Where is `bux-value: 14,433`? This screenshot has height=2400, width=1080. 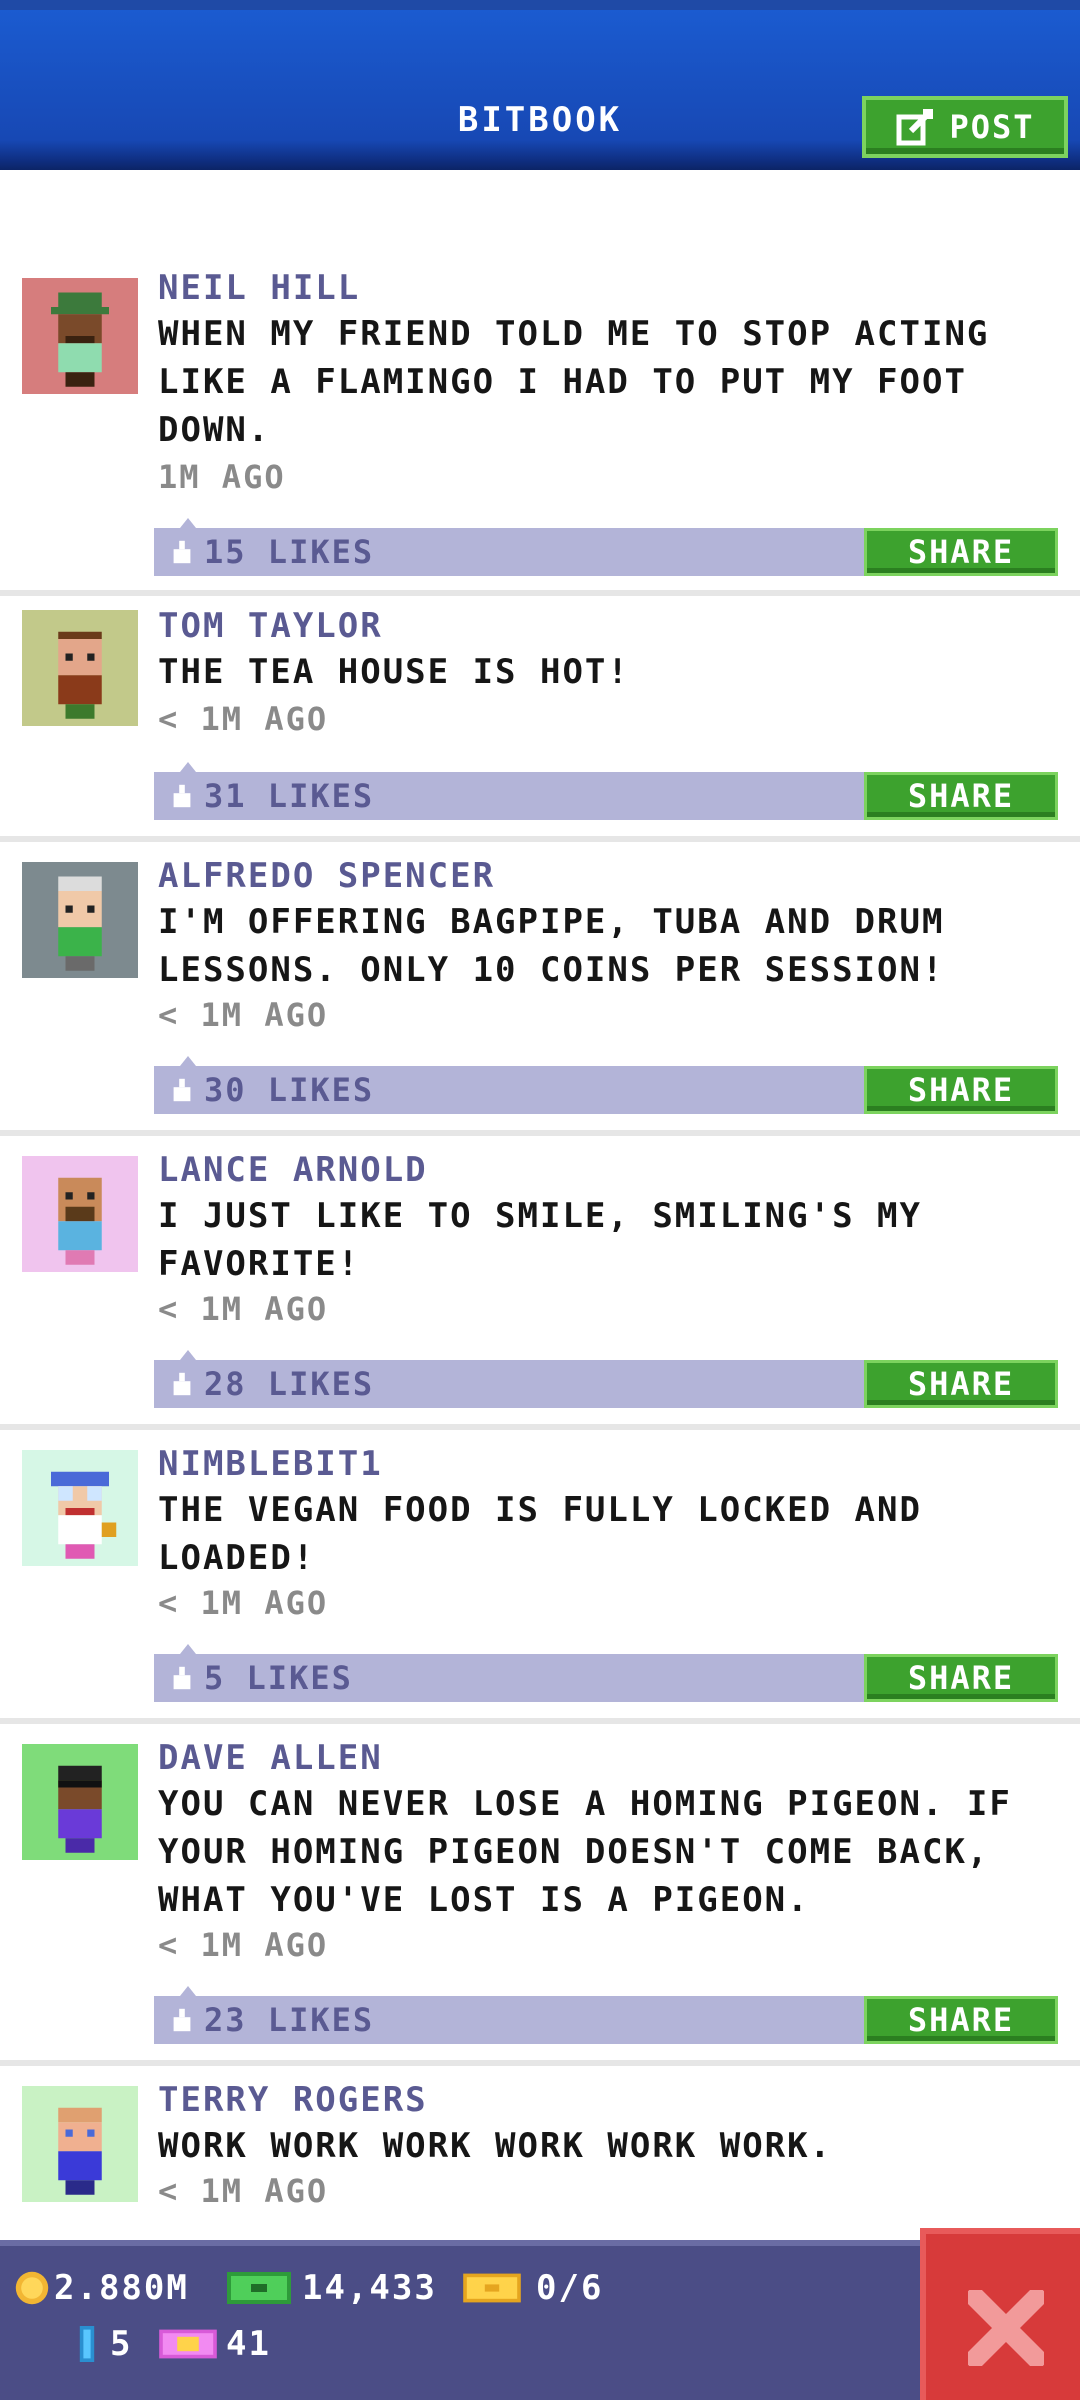
bux-value: 14,433 is located at coordinates (369, 2288).